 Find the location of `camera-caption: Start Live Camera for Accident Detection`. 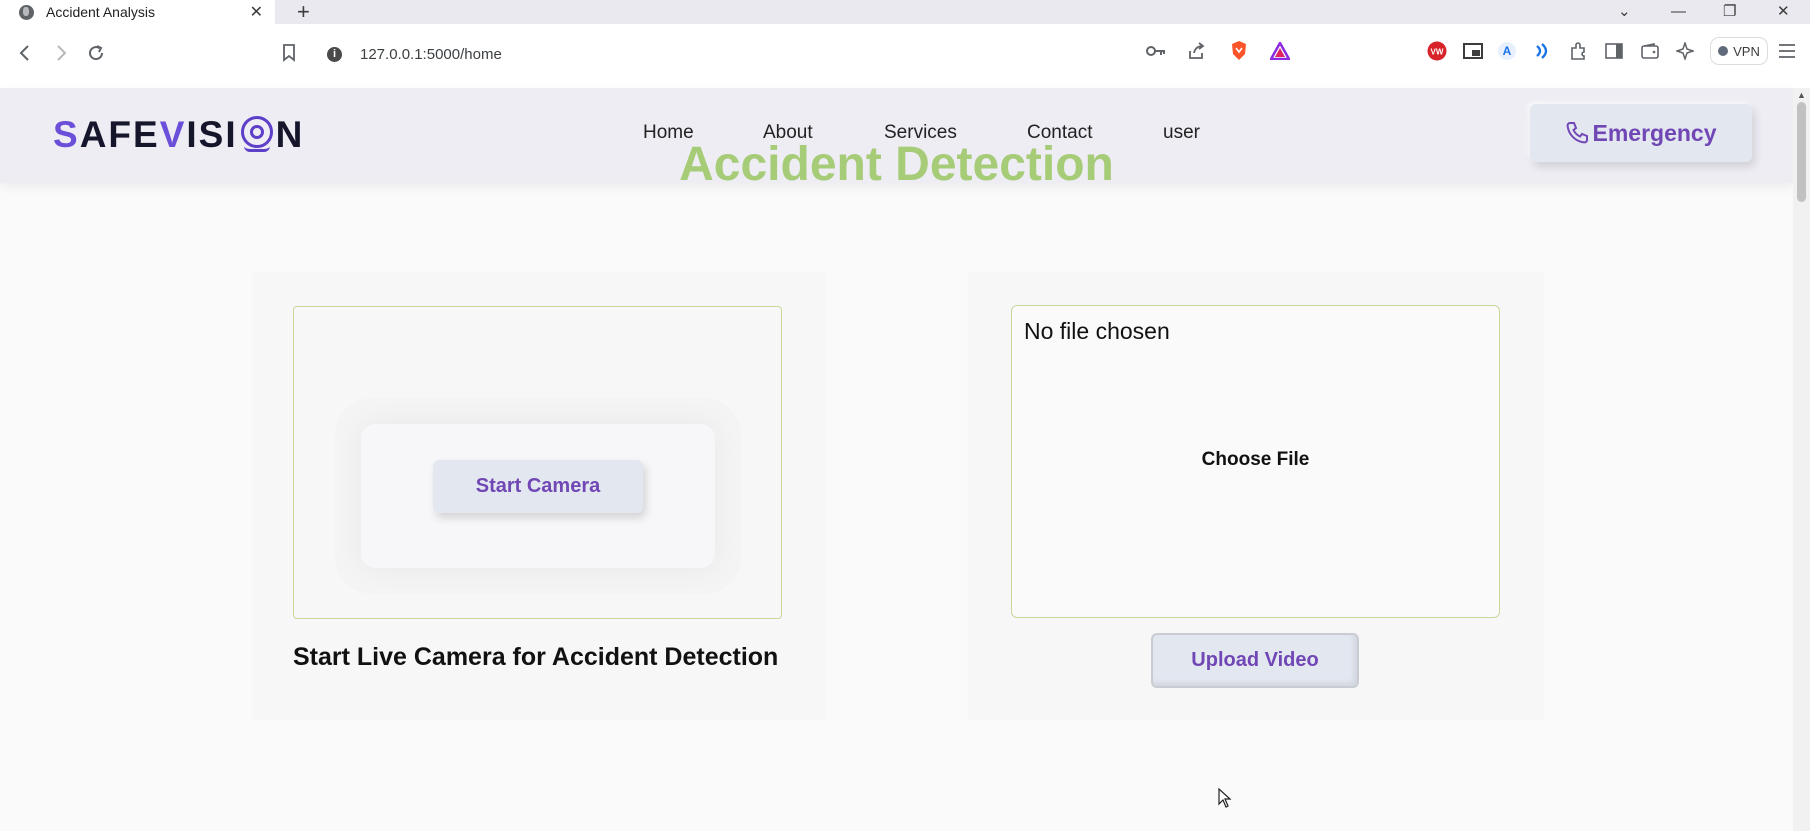

camera-caption: Start Live Camera for Accident Detection is located at coordinates (536, 657).